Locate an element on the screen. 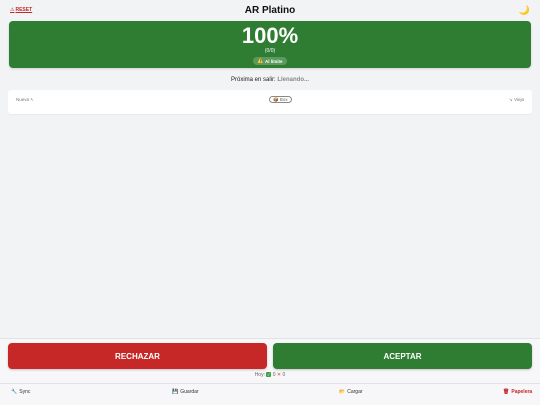 The height and width of the screenshot is (405, 540). fill-count: (0/0) is located at coordinates (270, 51).